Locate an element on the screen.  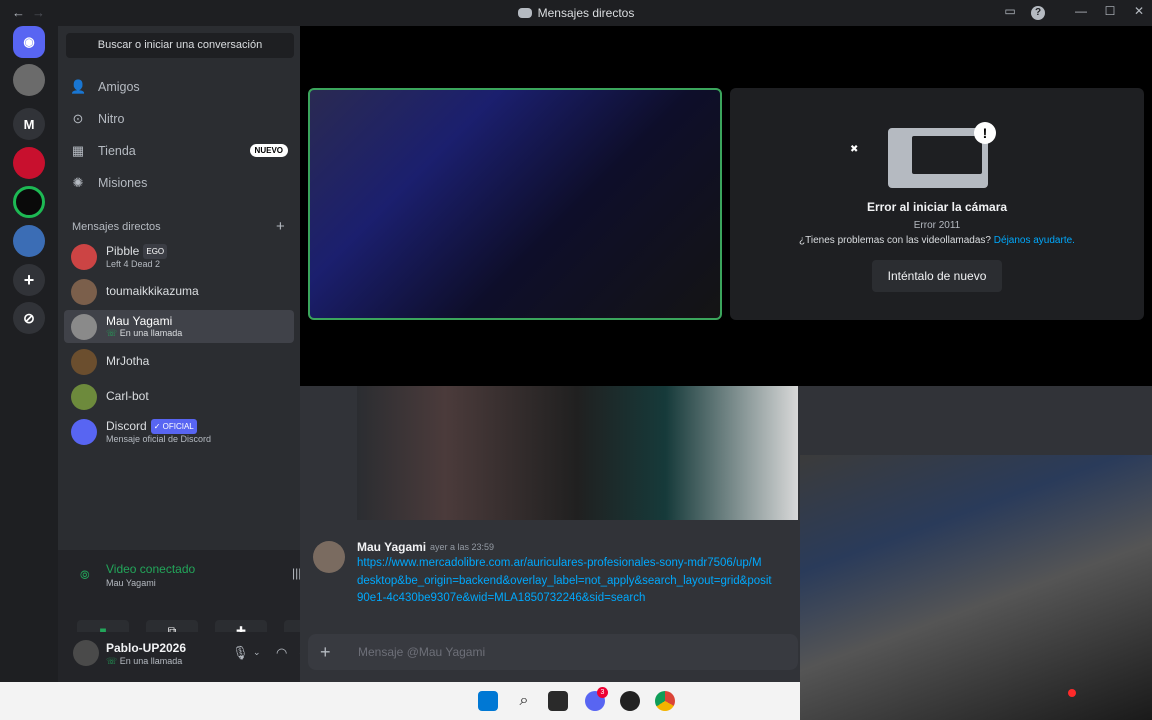
official-tag: ✓ OFICIAL is located at coordinates (173, 426).